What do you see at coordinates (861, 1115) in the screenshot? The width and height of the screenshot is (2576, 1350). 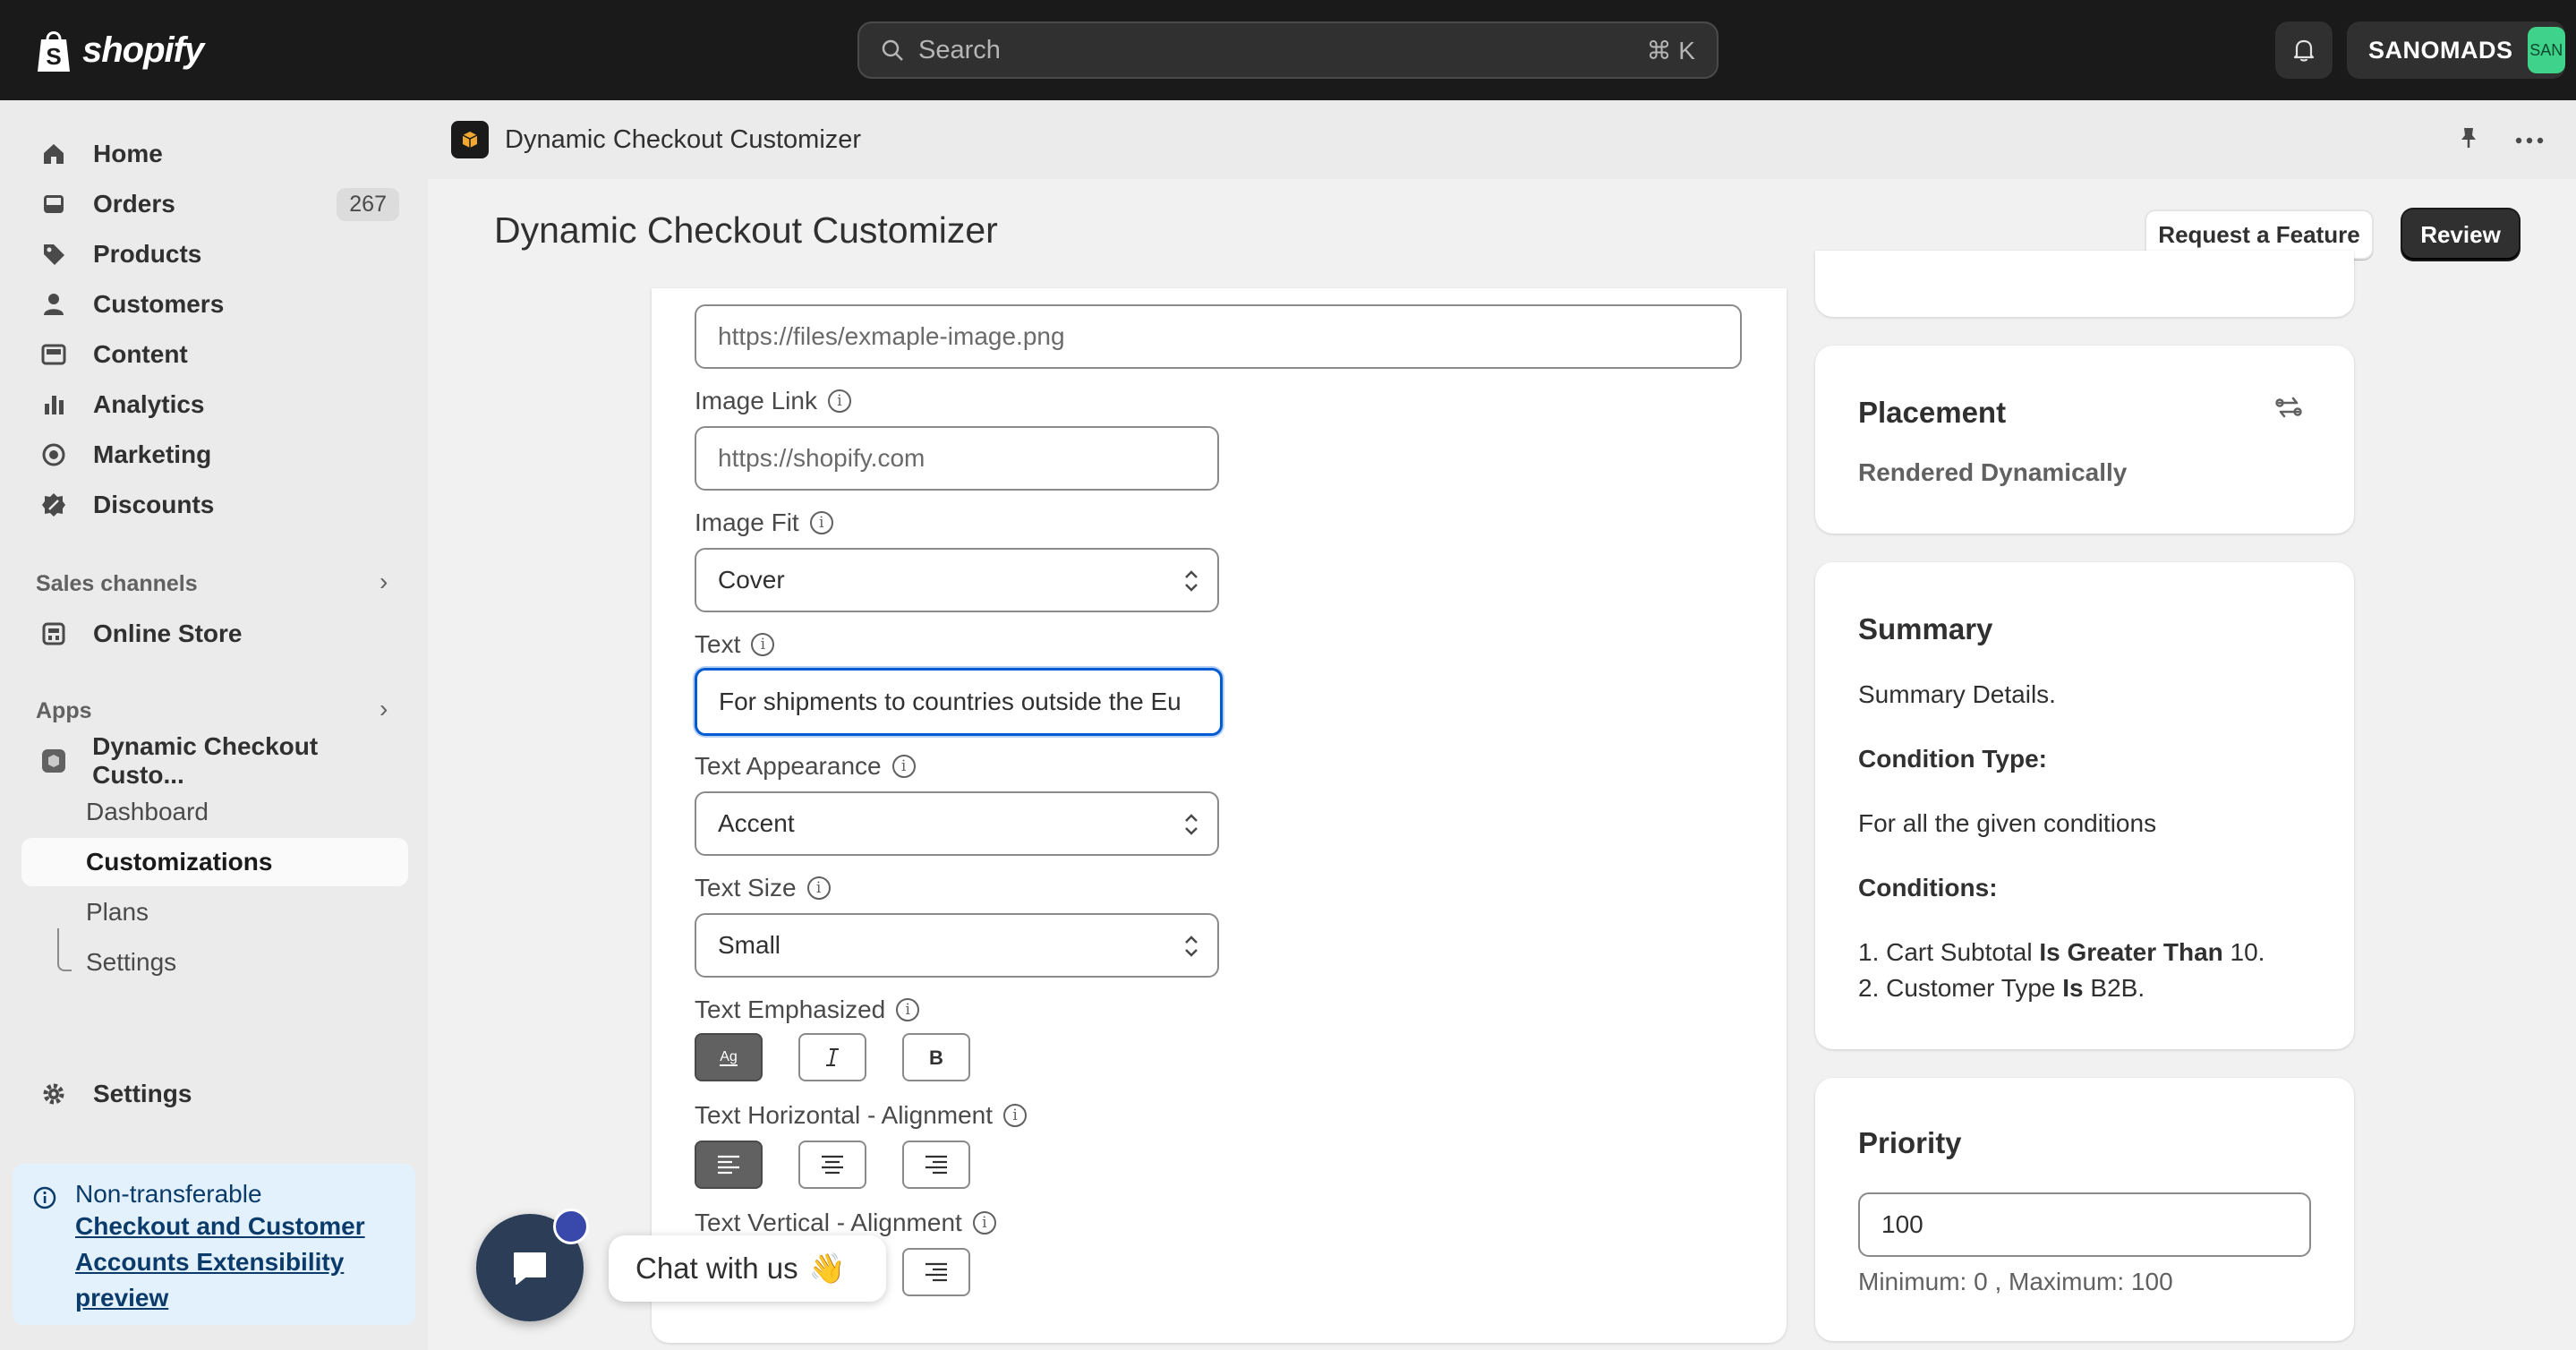 I see `text-horizontal-alignment-label: Text Horizontal - Alignment i` at bounding box center [861, 1115].